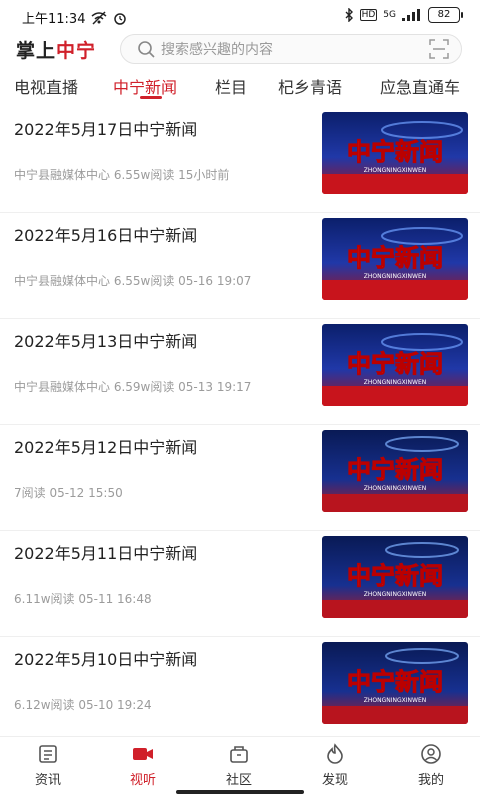  What do you see at coordinates (238, 780) in the screenshot?
I see `nav-community-label: 社区` at bounding box center [238, 780].